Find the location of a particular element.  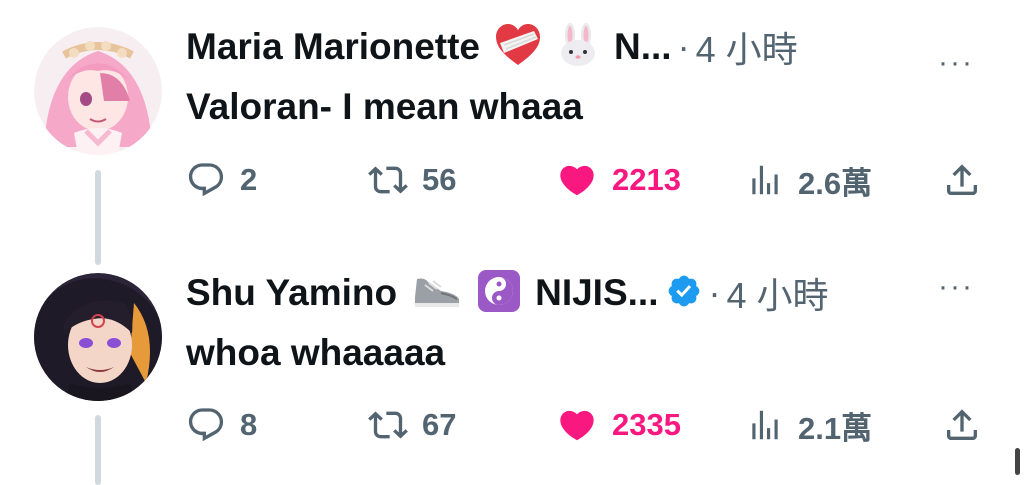

yin-yang-icon is located at coordinates (499, 293).